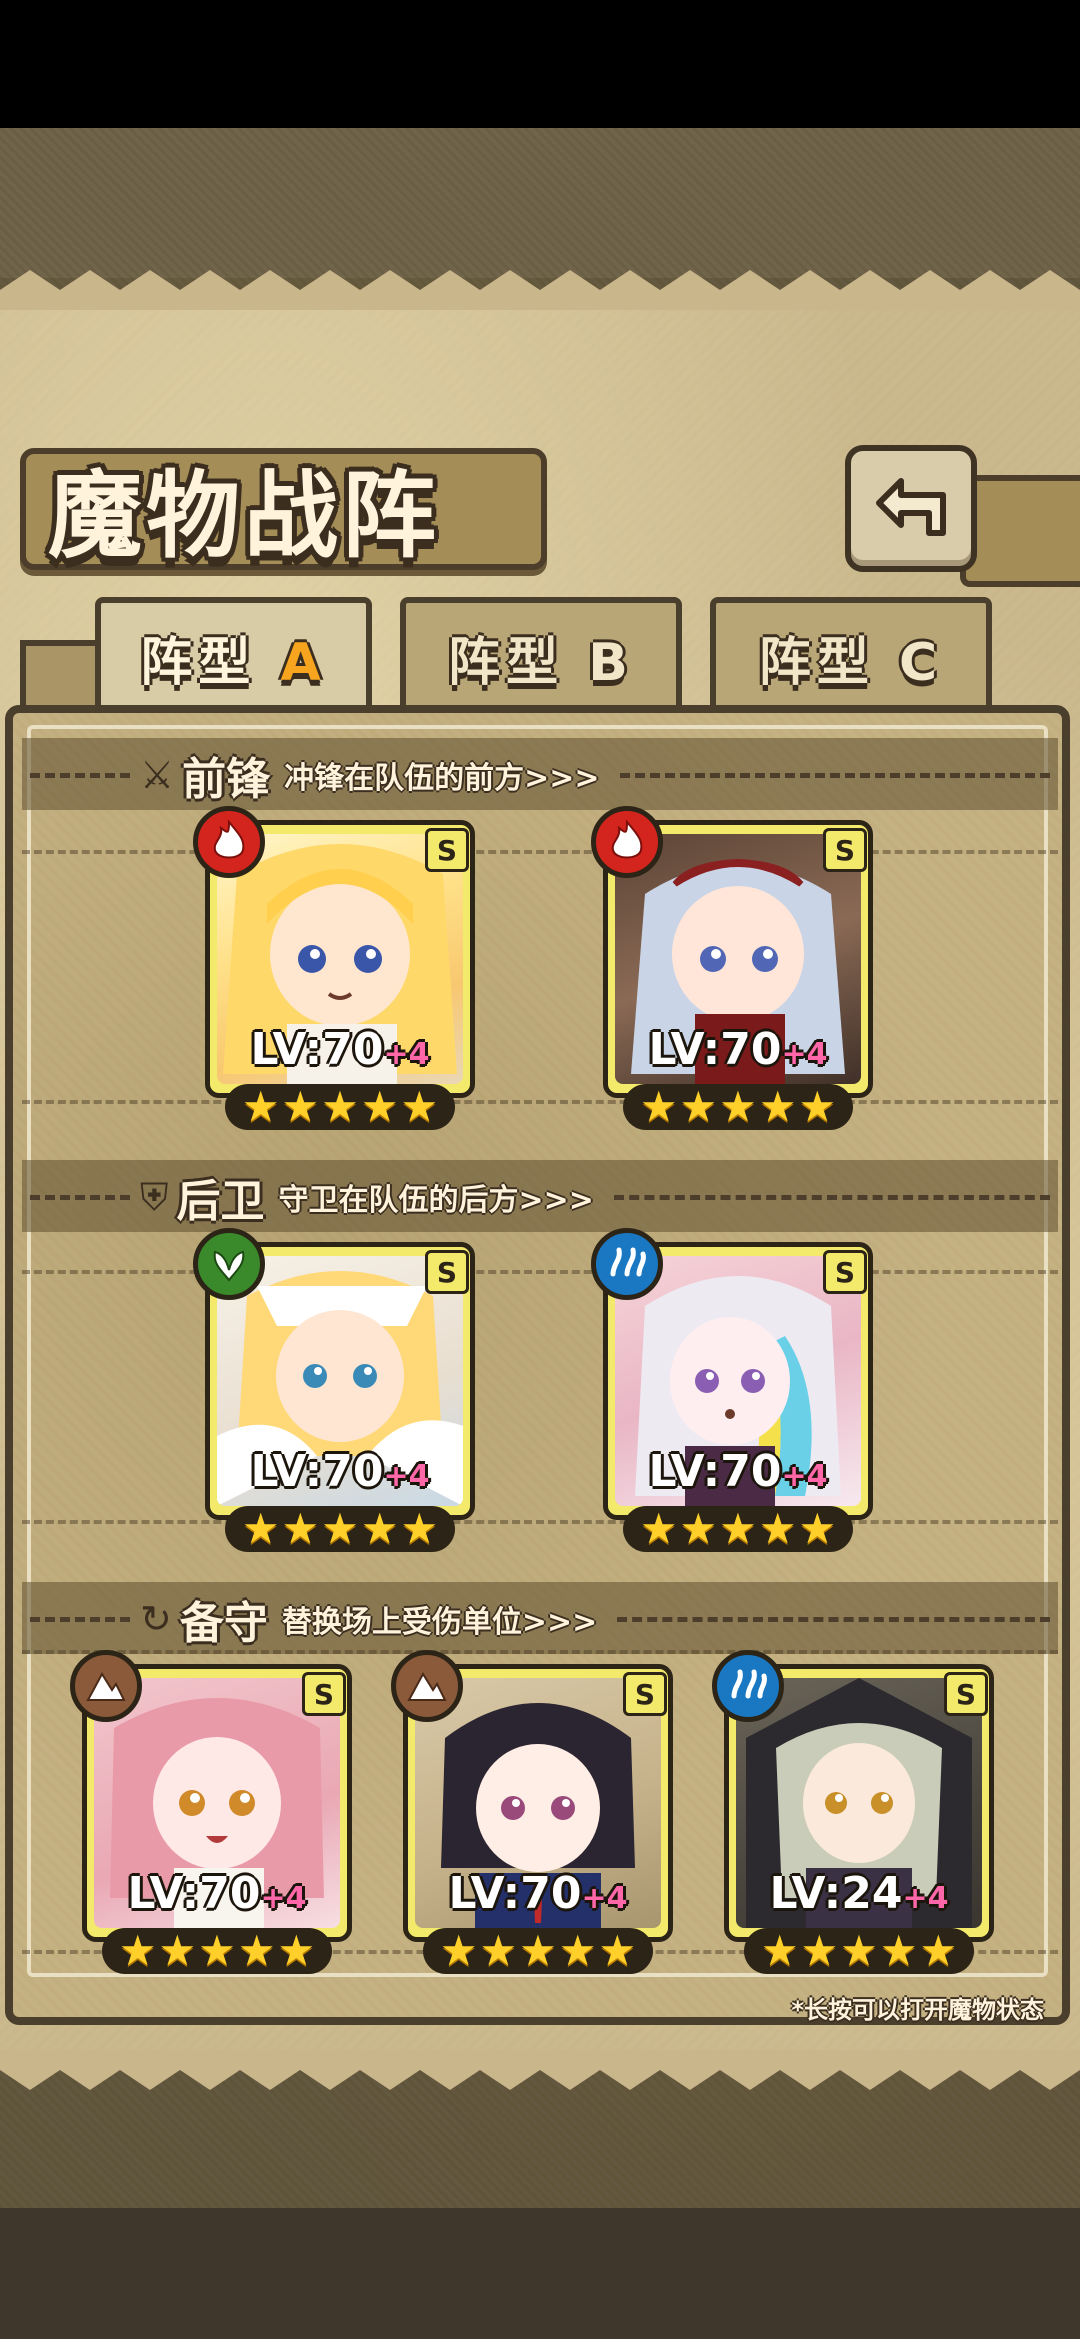 This screenshot has width=1080, height=2339. I want to click on section-header-rearguard: ⛨ 后卫 守卫在队伍的后方>>>, so click(540, 1197).